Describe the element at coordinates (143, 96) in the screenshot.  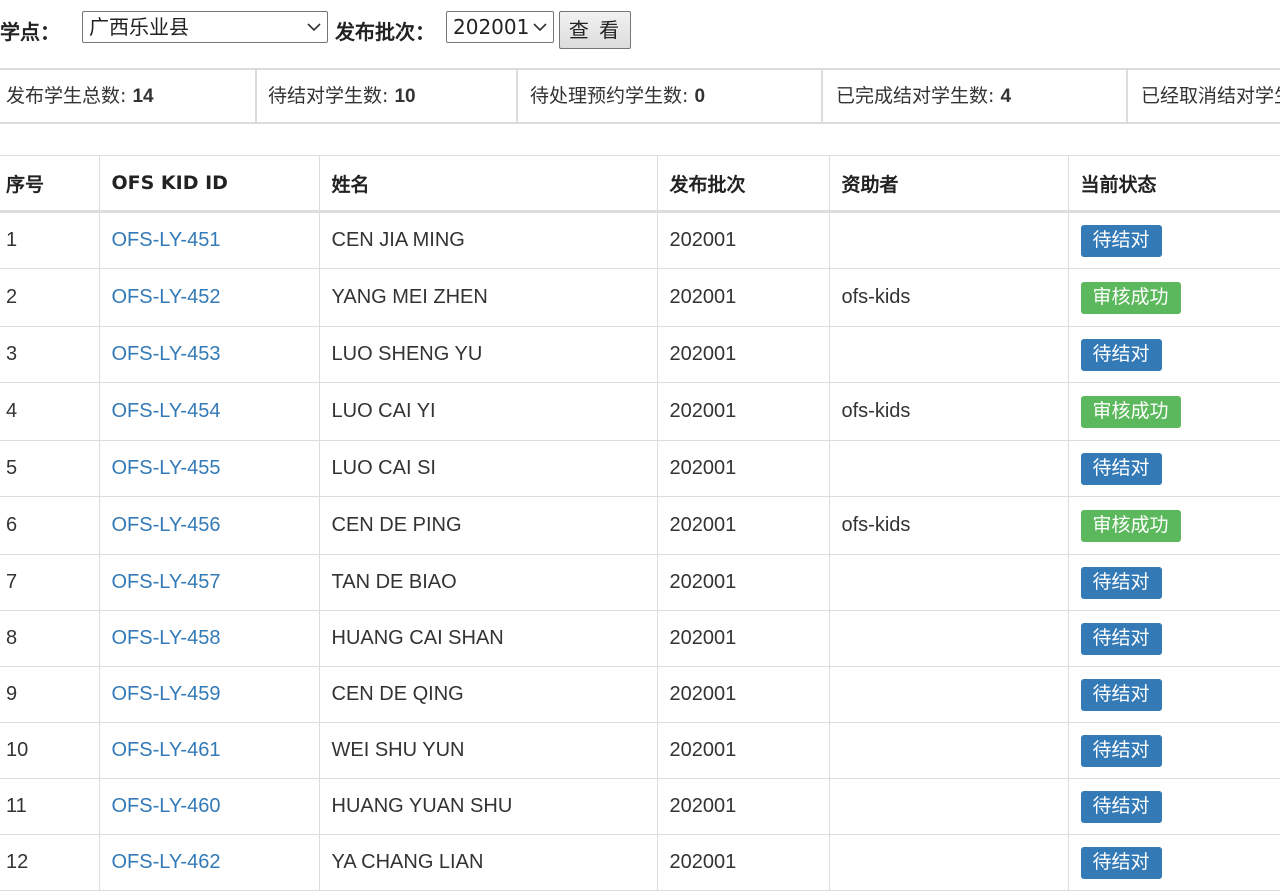
I see `stat-total-value: 14` at that location.